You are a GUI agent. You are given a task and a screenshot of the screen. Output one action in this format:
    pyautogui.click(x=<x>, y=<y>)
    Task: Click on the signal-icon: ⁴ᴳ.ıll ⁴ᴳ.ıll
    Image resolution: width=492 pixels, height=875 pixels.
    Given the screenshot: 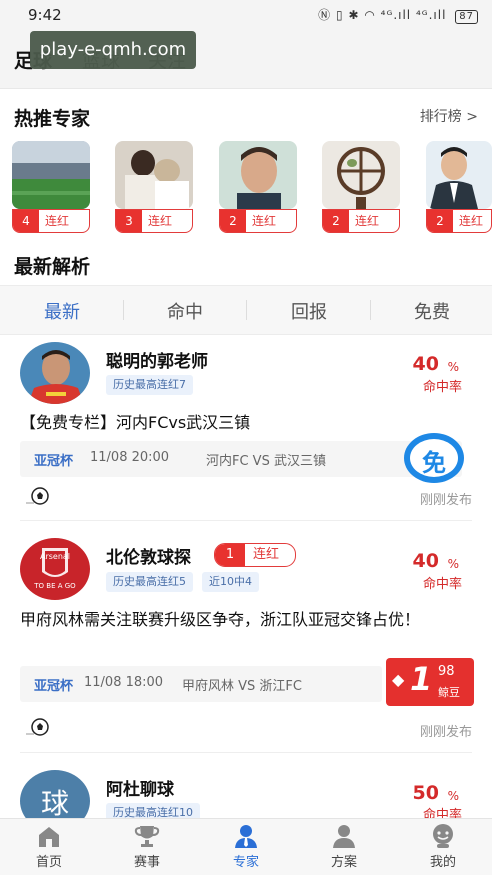 What is the action you would take?
    pyautogui.click(x=413, y=15)
    